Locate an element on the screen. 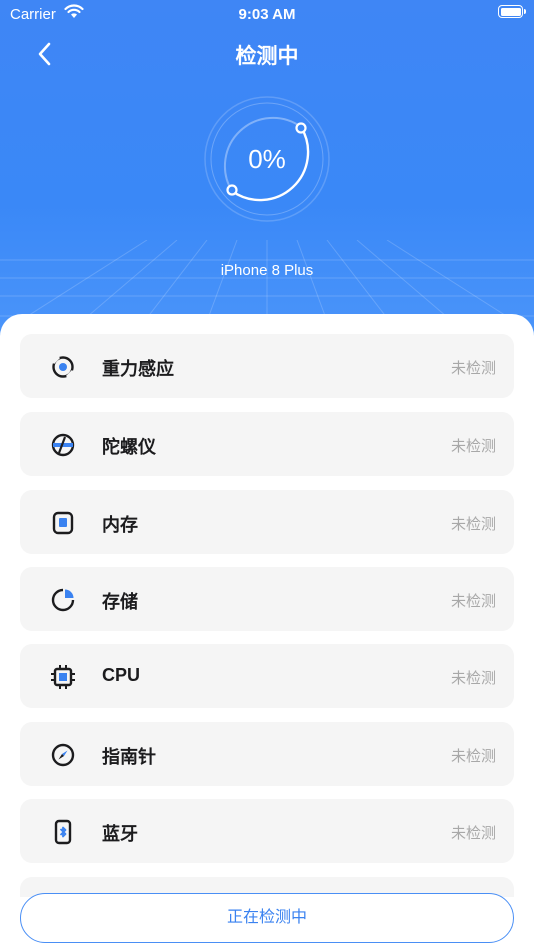  check-item-compass: 指南针 未检测 is located at coordinates (267, 754).